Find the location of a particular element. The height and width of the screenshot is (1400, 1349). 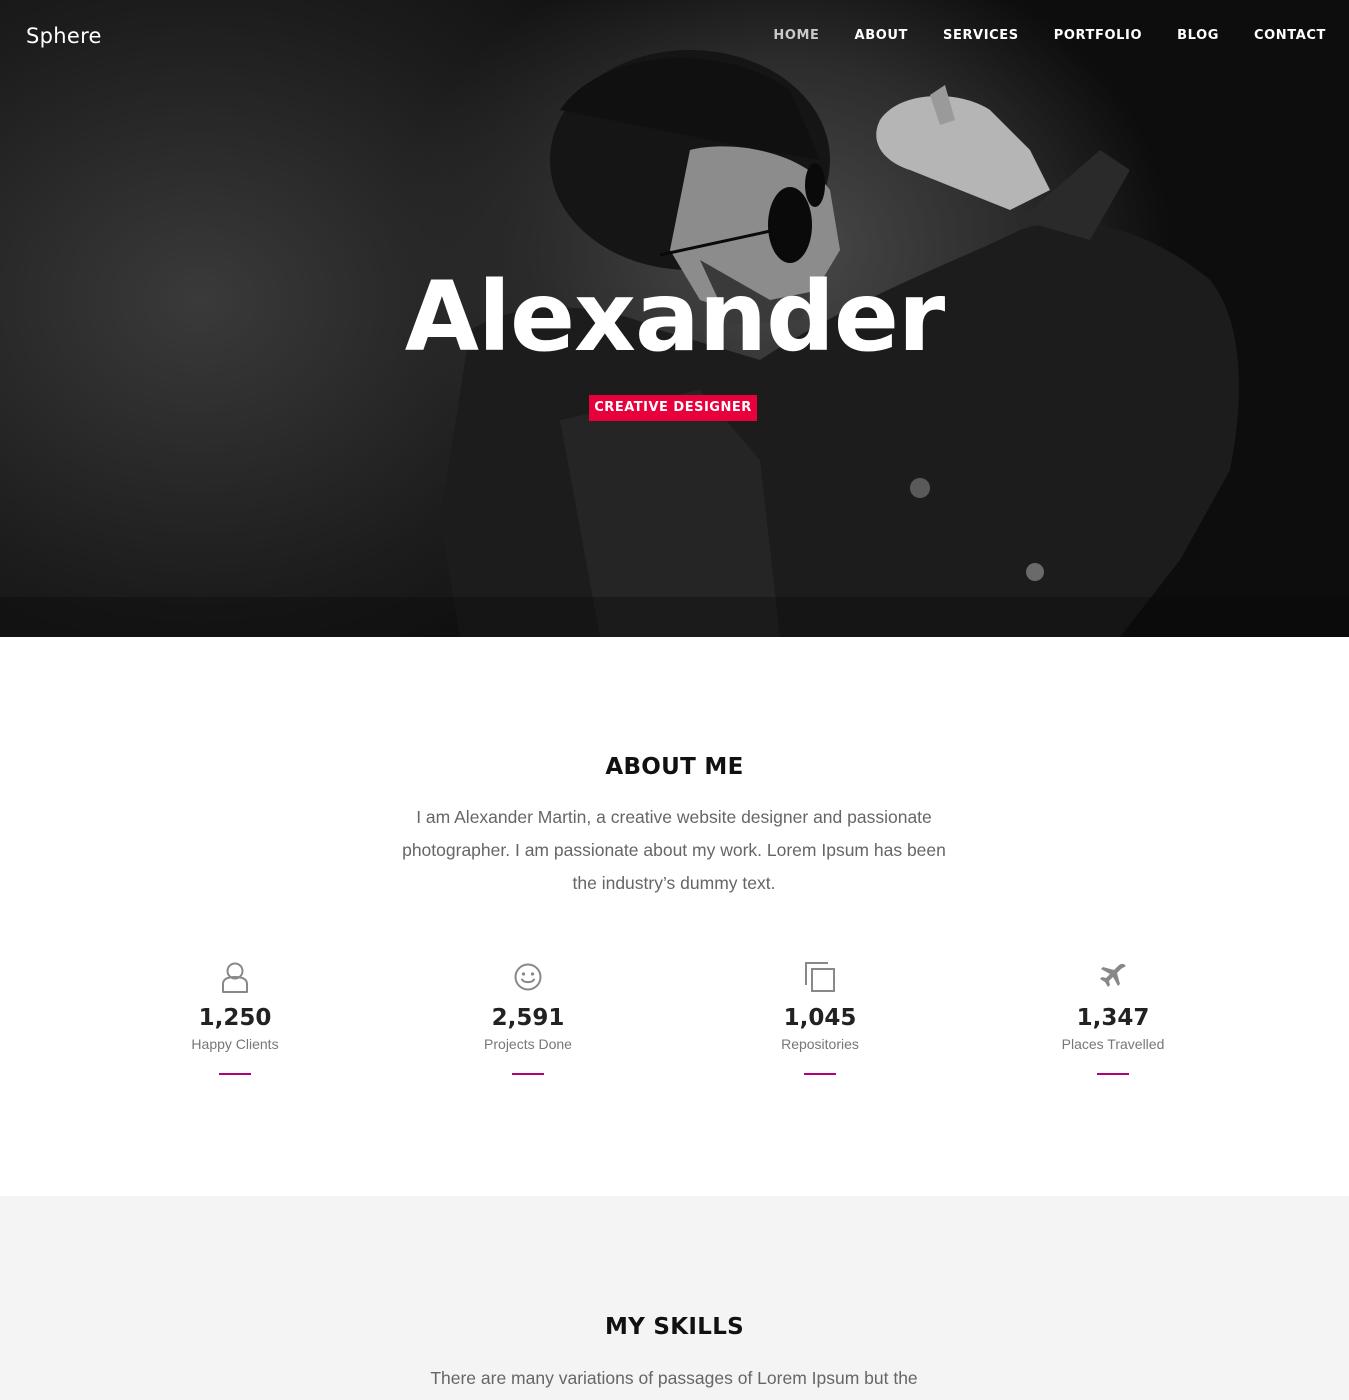

nav-item-home: HOME is located at coordinates (796, 36).